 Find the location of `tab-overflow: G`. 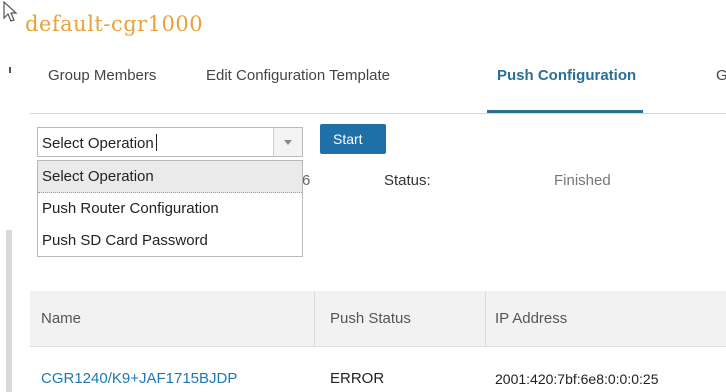

tab-overflow: G is located at coordinates (721, 75).